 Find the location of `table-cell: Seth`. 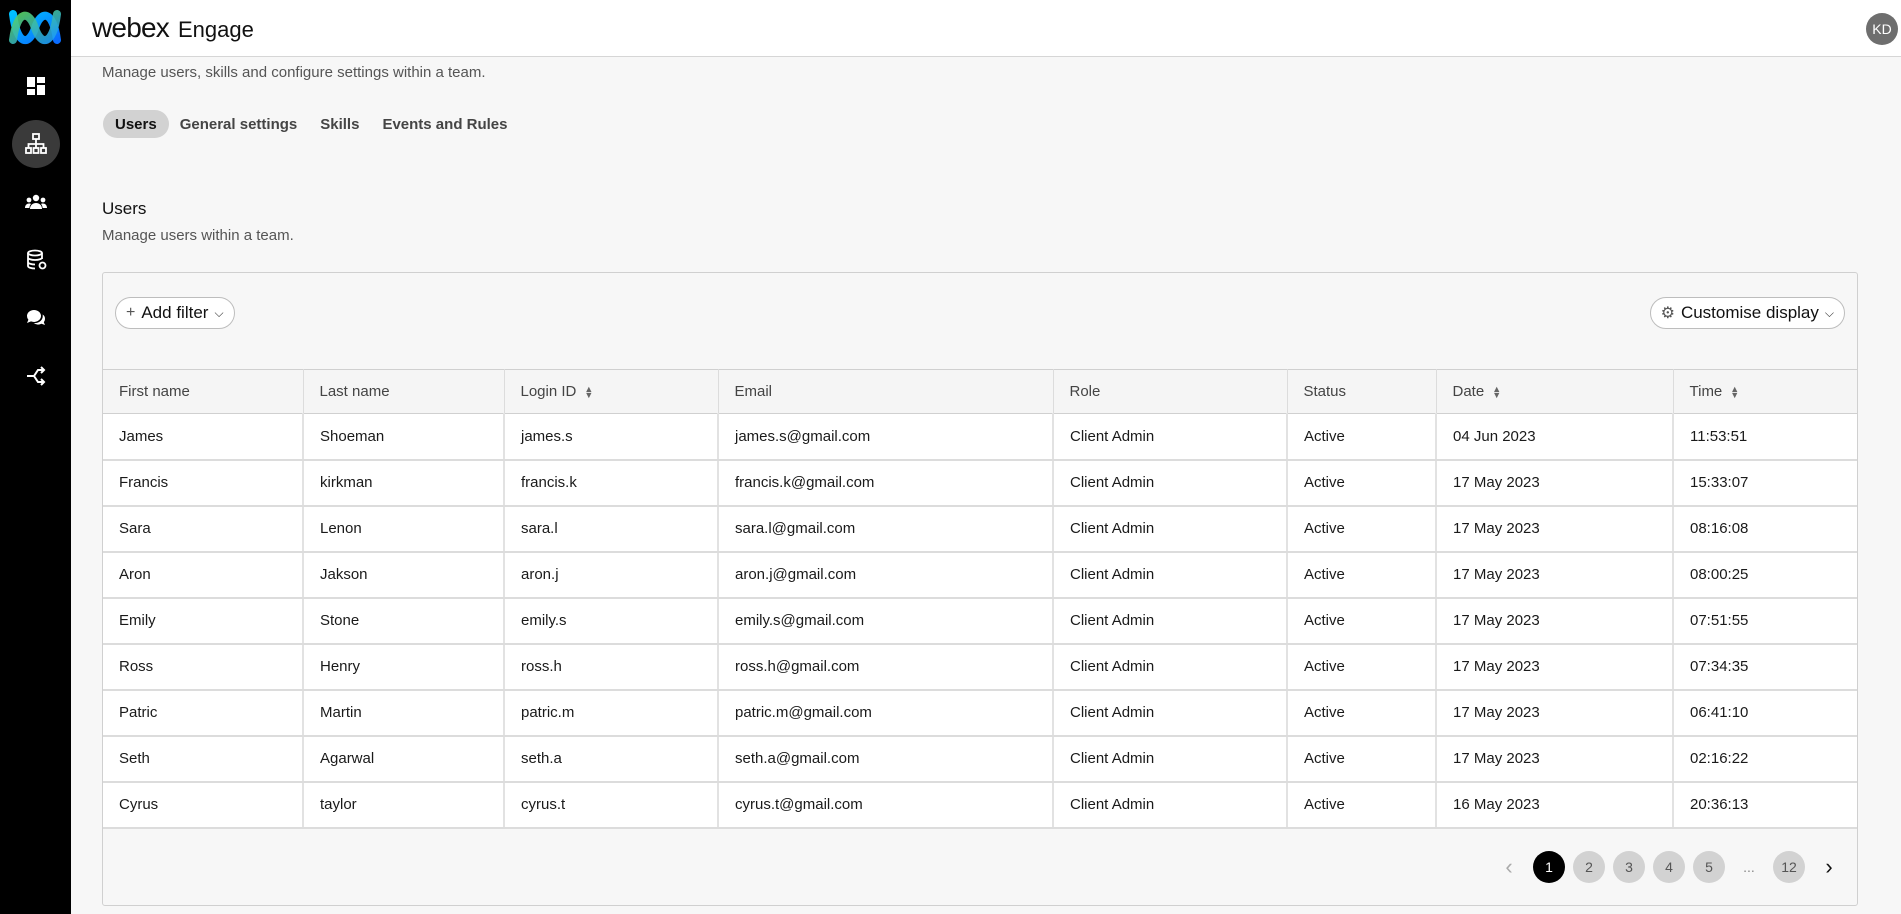

table-cell: Seth is located at coordinates (203, 759).